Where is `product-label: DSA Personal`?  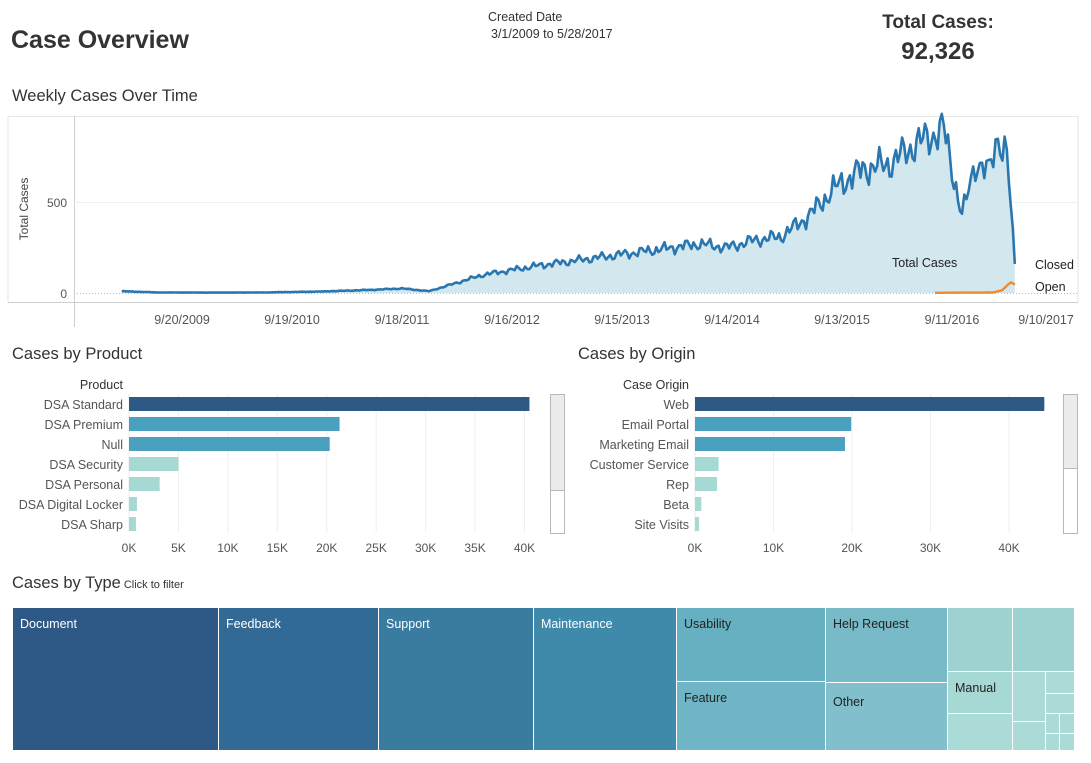 product-label: DSA Personal is located at coordinates (84, 485).